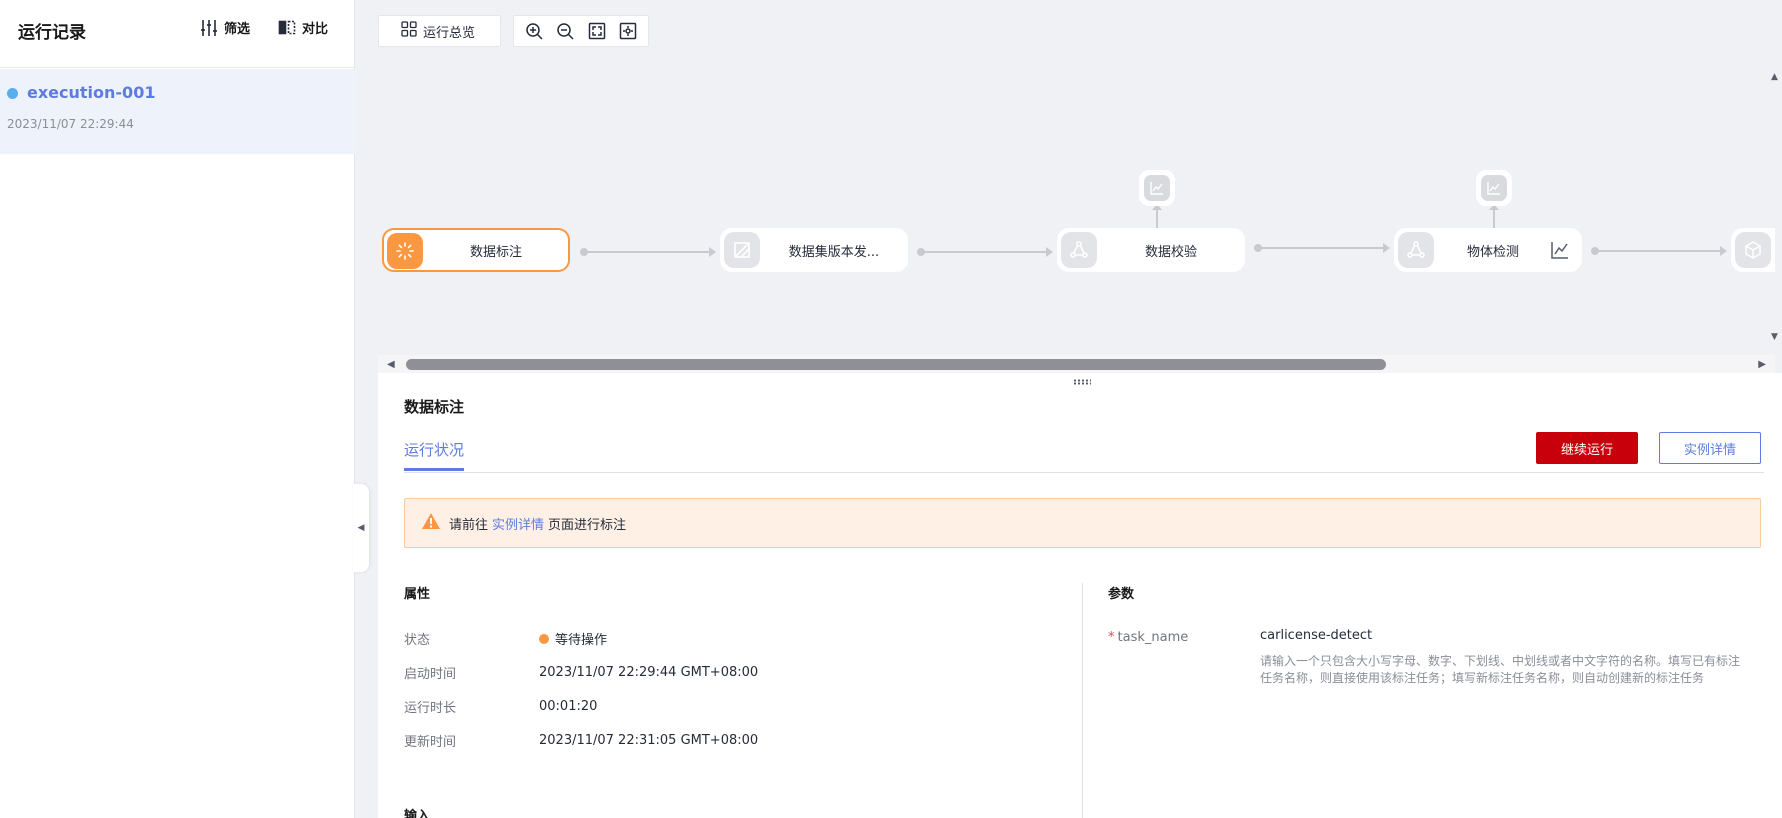  Describe the element at coordinates (430, 674) in the screenshot. I see `attr-key: 启动时间` at that location.